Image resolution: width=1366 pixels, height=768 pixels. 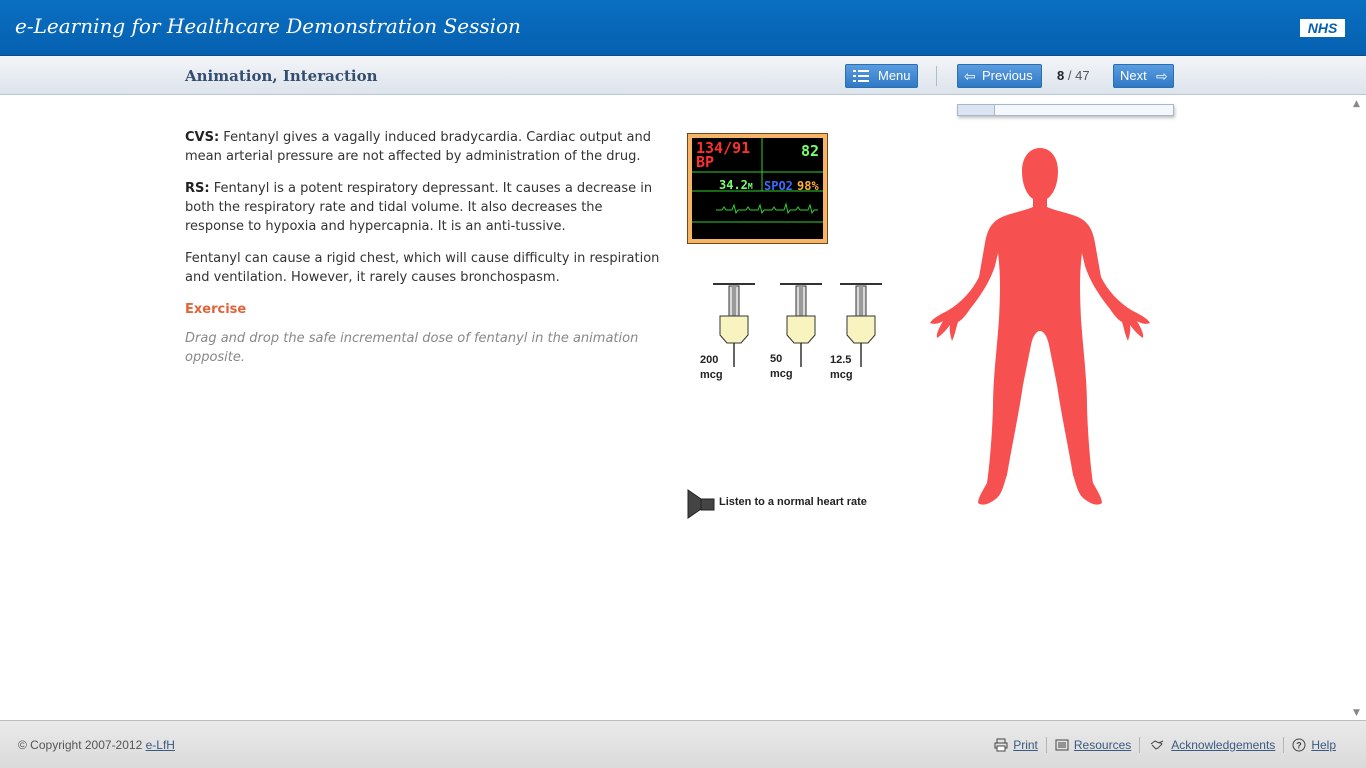 I want to click on nhs-logo: NHS, so click(x=1322, y=28).